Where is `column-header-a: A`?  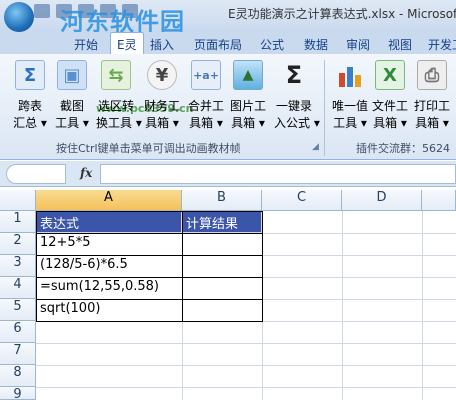
column-header-a: A is located at coordinates (109, 200).